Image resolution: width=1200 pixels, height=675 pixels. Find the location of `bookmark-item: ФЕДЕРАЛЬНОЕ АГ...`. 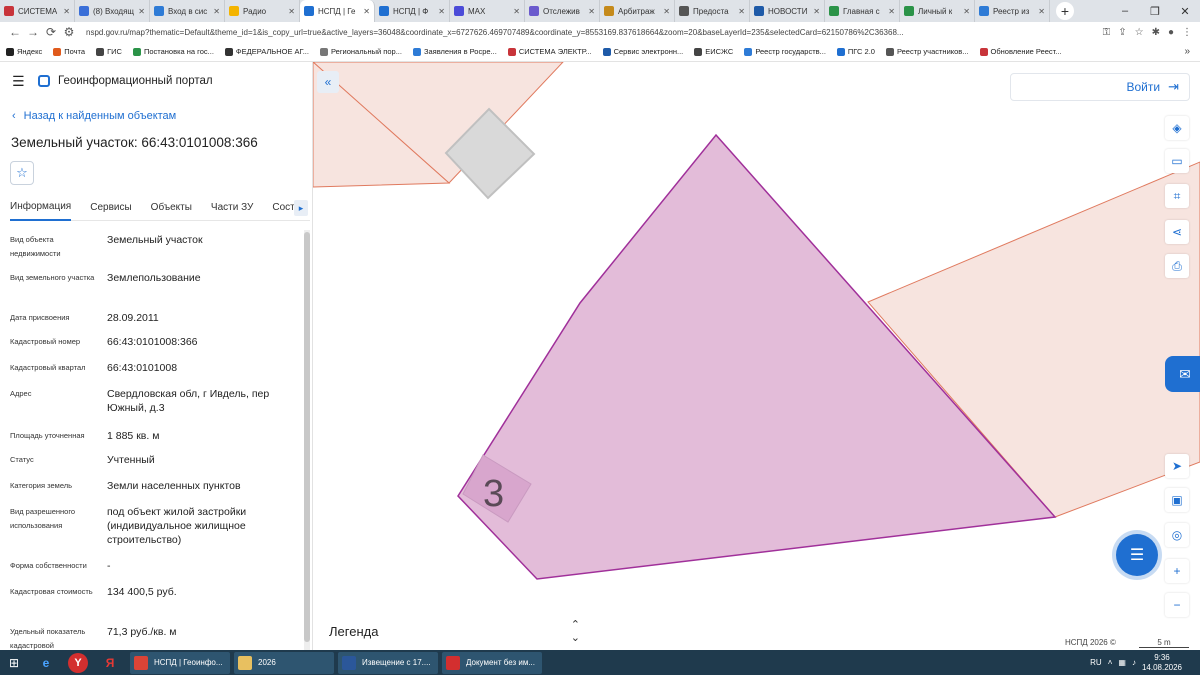

bookmark-item: ФЕДЕРАЛЬНОЕ АГ... is located at coordinates (266, 51).